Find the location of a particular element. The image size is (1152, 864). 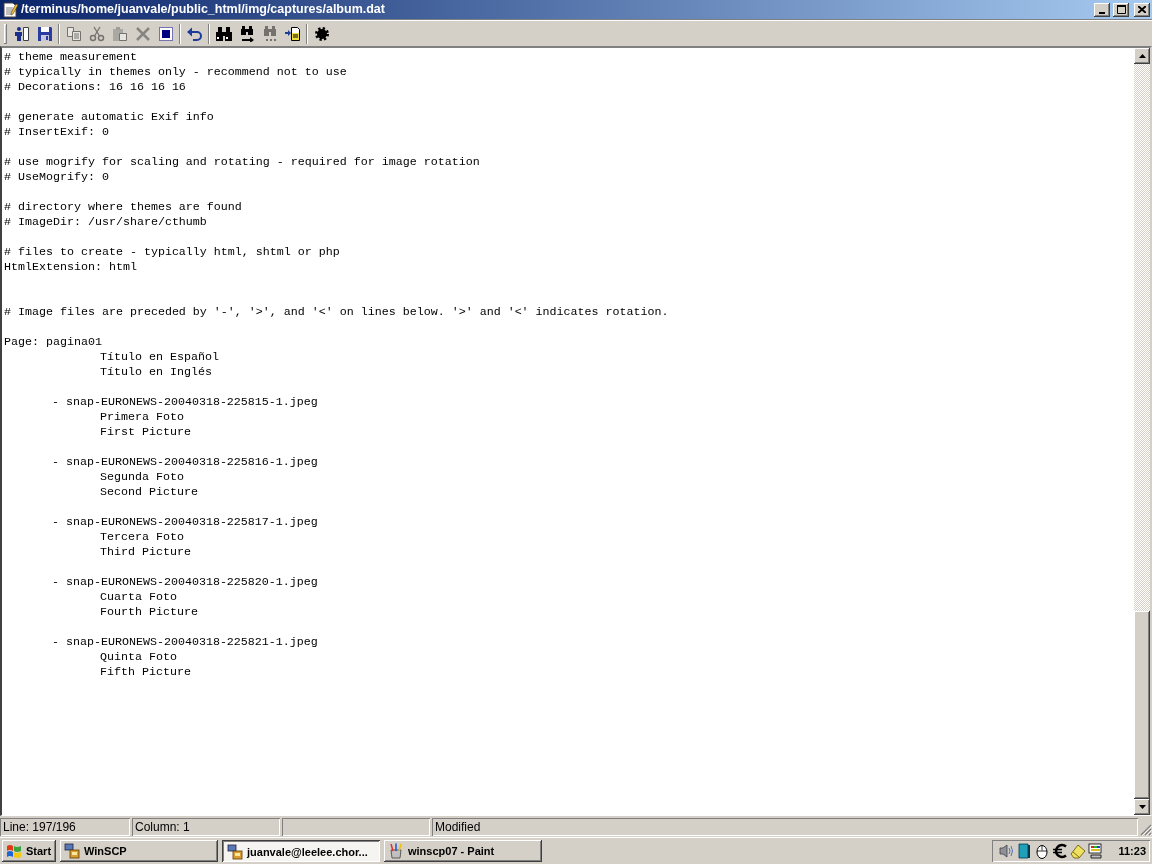

undo-icon is located at coordinates (194, 33).